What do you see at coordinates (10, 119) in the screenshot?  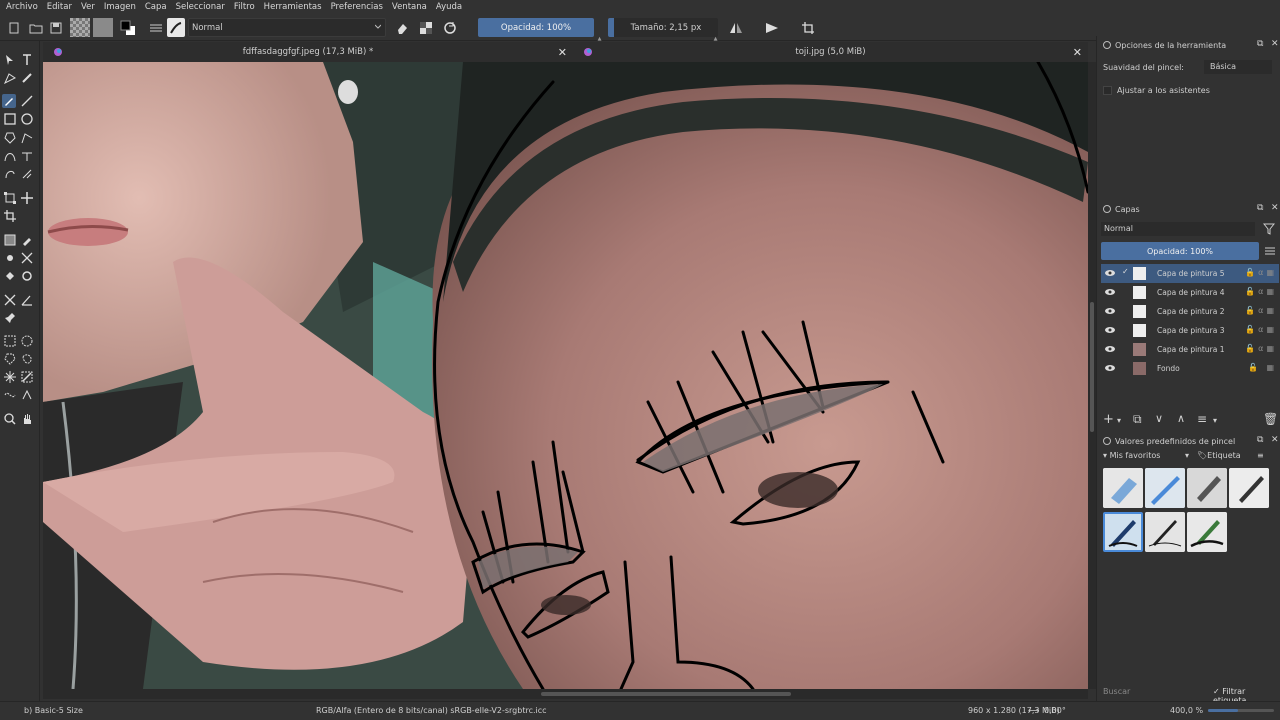 I see `rectangle-tool-icon` at bounding box center [10, 119].